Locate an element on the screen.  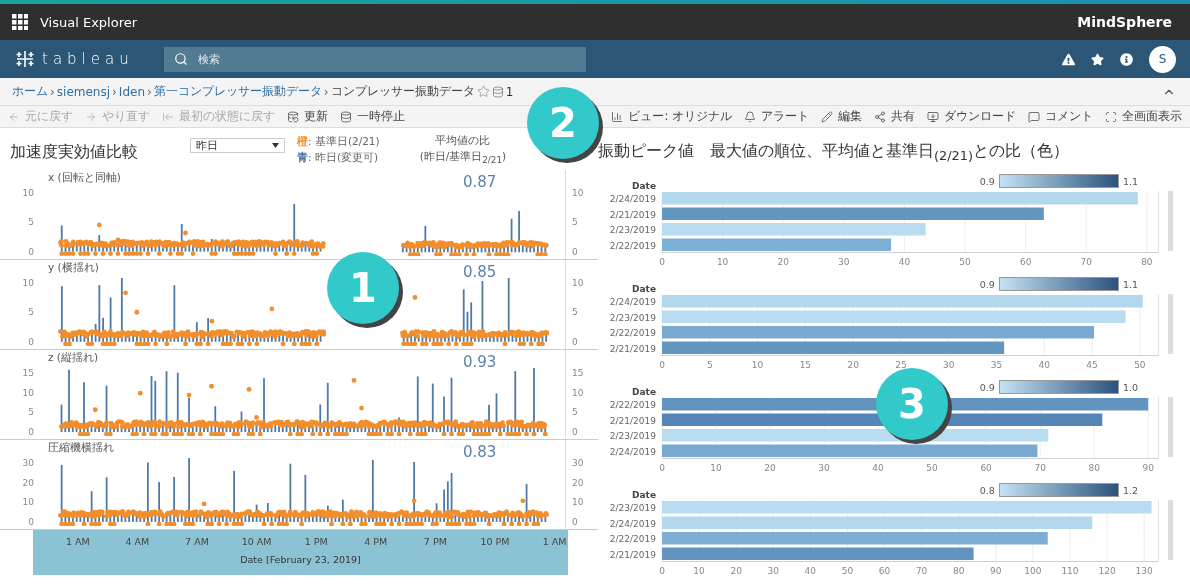
toolbar-button: ダウンロード is located at coordinates (971, 116).